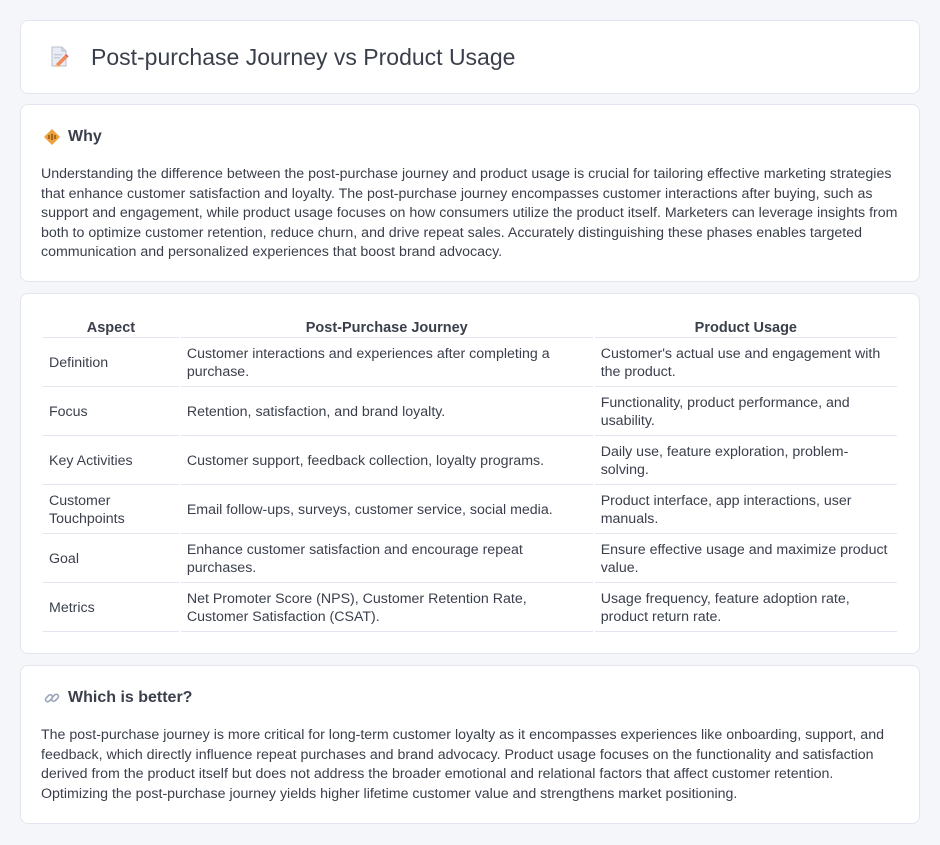 Image resolution: width=940 pixels, height=845 pixels. What do you see at coordinates (745, 327) in the screenshot?
I see `column-header-product-usage: Product Usage` at bounding box center [745, 327].